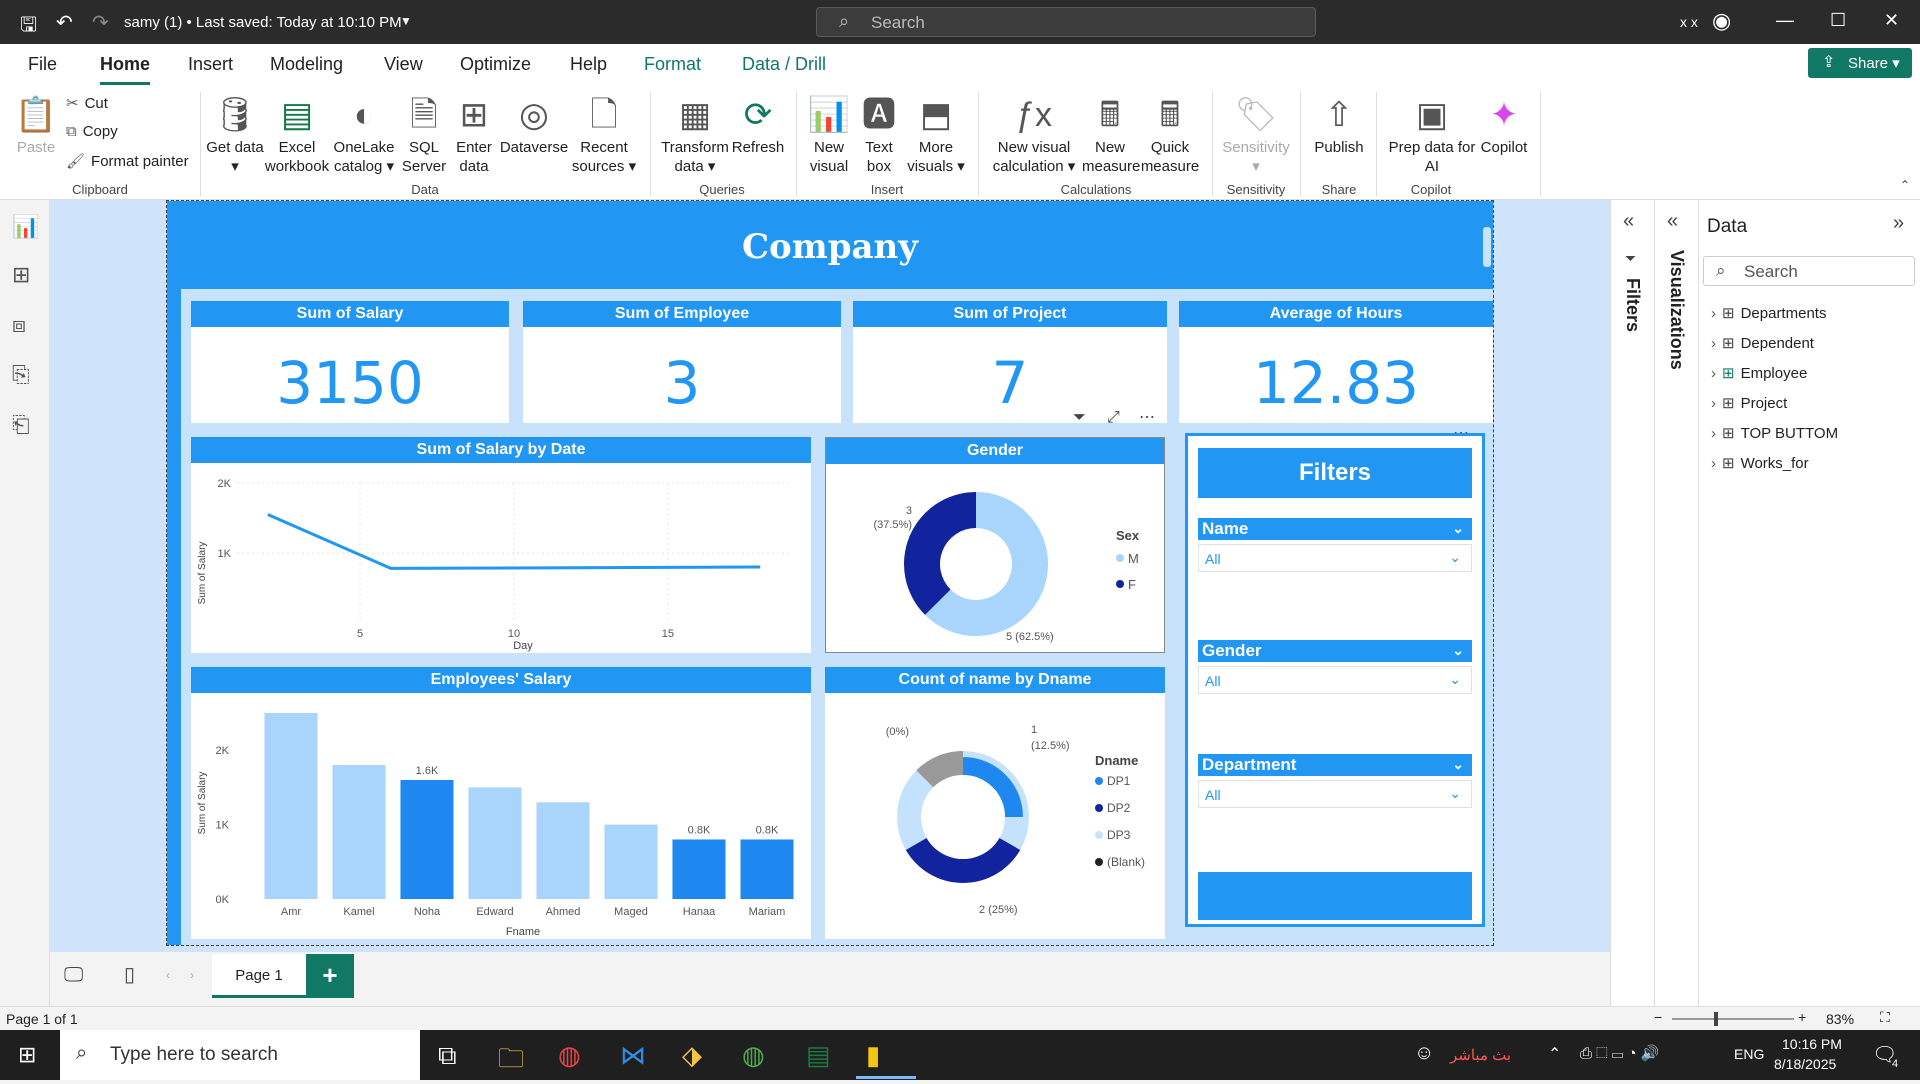 Image resolution: width=1920 pixels, height=1084 pixels. What do you see at coordinates (1762, 343) in the screenshot?
I see `table-item-dependent: › ⊞ Dependent` at bounding box center [1762, 343].